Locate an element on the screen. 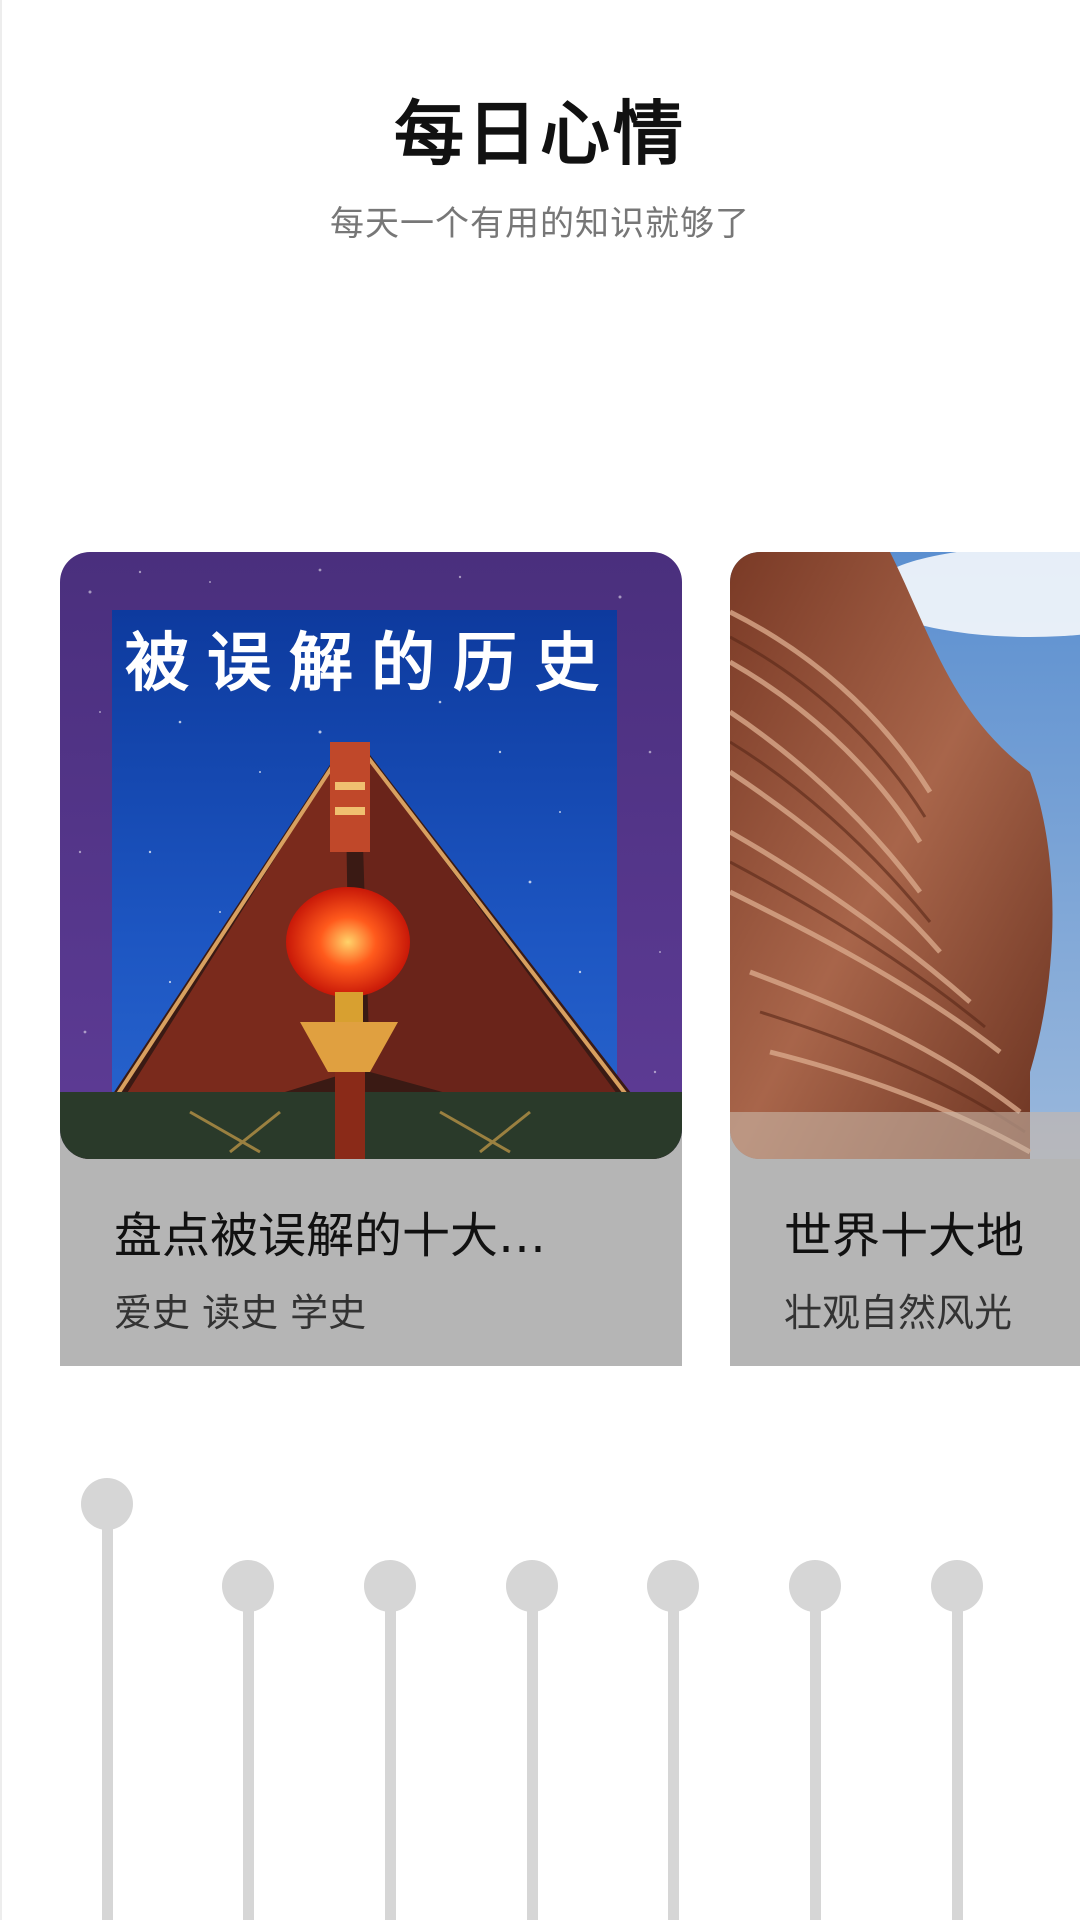 The width and height of the screenshot is (1080, 1920). rock-wave-illustration is located at coordinates (905, 855).